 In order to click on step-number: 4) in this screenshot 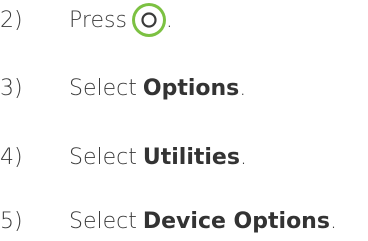, I will do `click(11, 157)`.